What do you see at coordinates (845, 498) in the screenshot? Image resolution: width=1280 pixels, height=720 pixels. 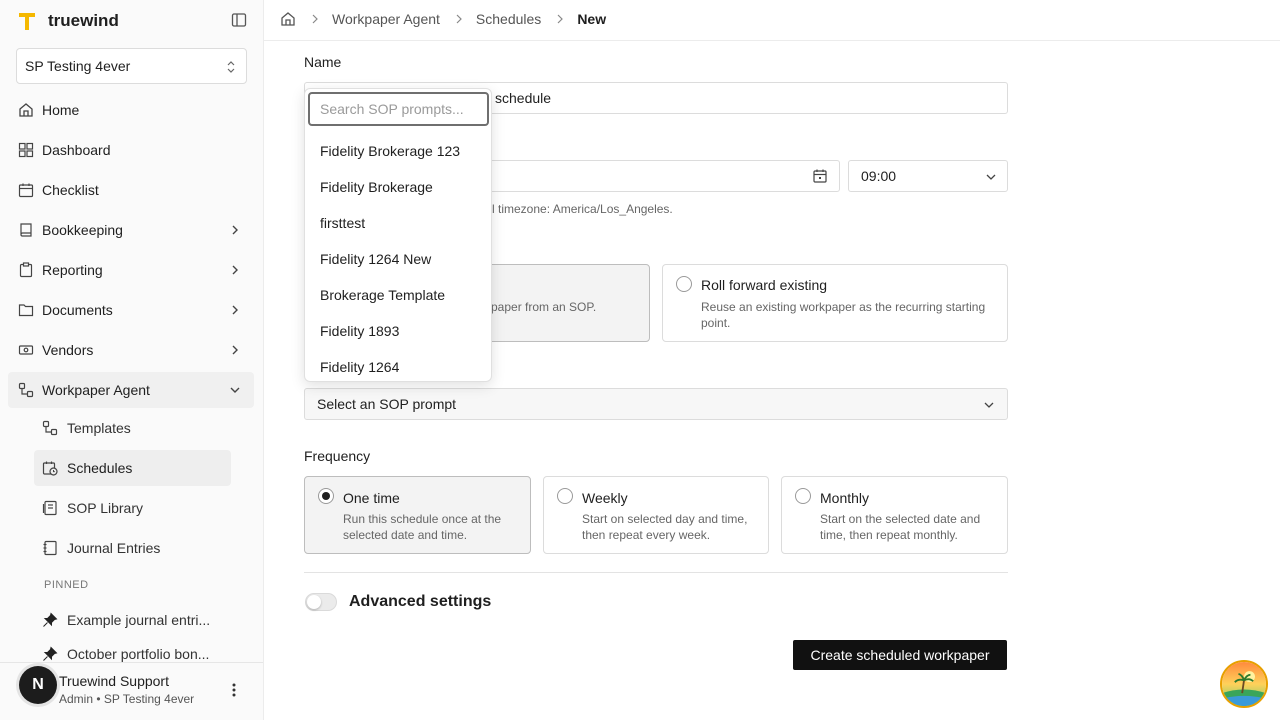 I see `frequency-option-title: Monthly` at bounding box center [845, 498].